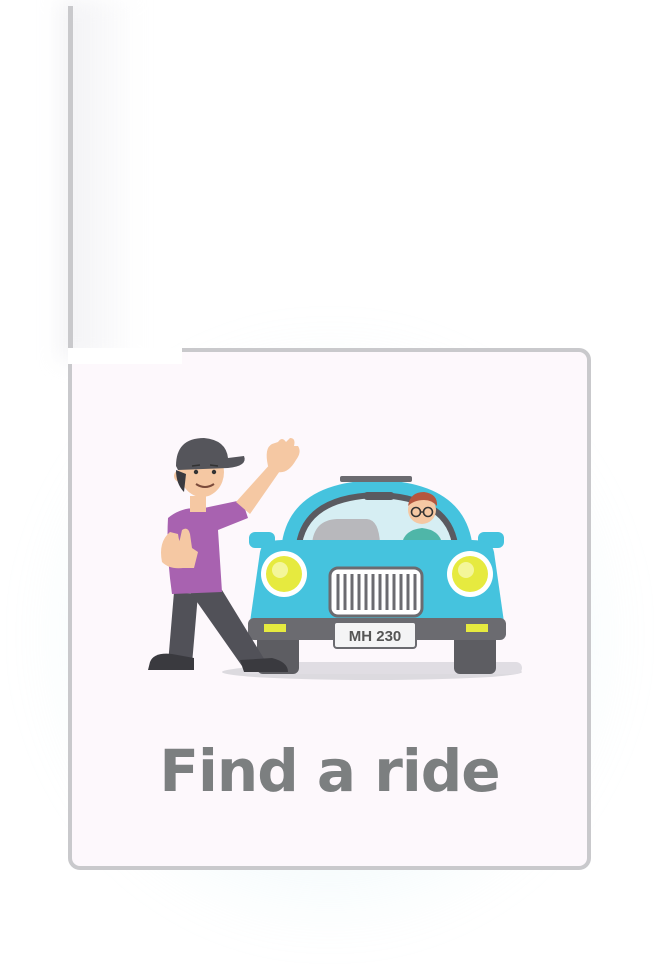  What do you see at coordinates (377, 575) in the screenshot?
I see `car-graphic: MH 230` at bounding box center [377, 575].